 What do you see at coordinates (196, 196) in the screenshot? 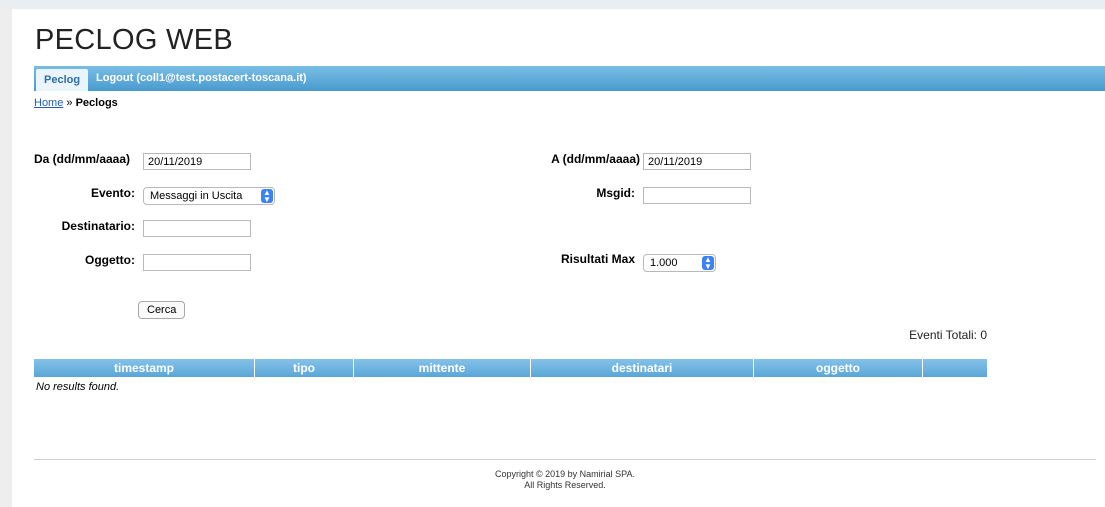
I see `evento-selected-value: Messaggi in Uscita` at bounding box center [196, 196].